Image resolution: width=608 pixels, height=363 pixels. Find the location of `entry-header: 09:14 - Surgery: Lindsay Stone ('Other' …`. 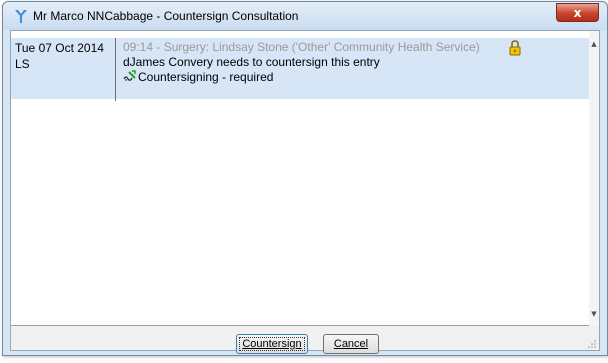

entry-header: 09:14 - Surgery: Lindsay Stone ('Other' … is located at coordinates (301, 47).